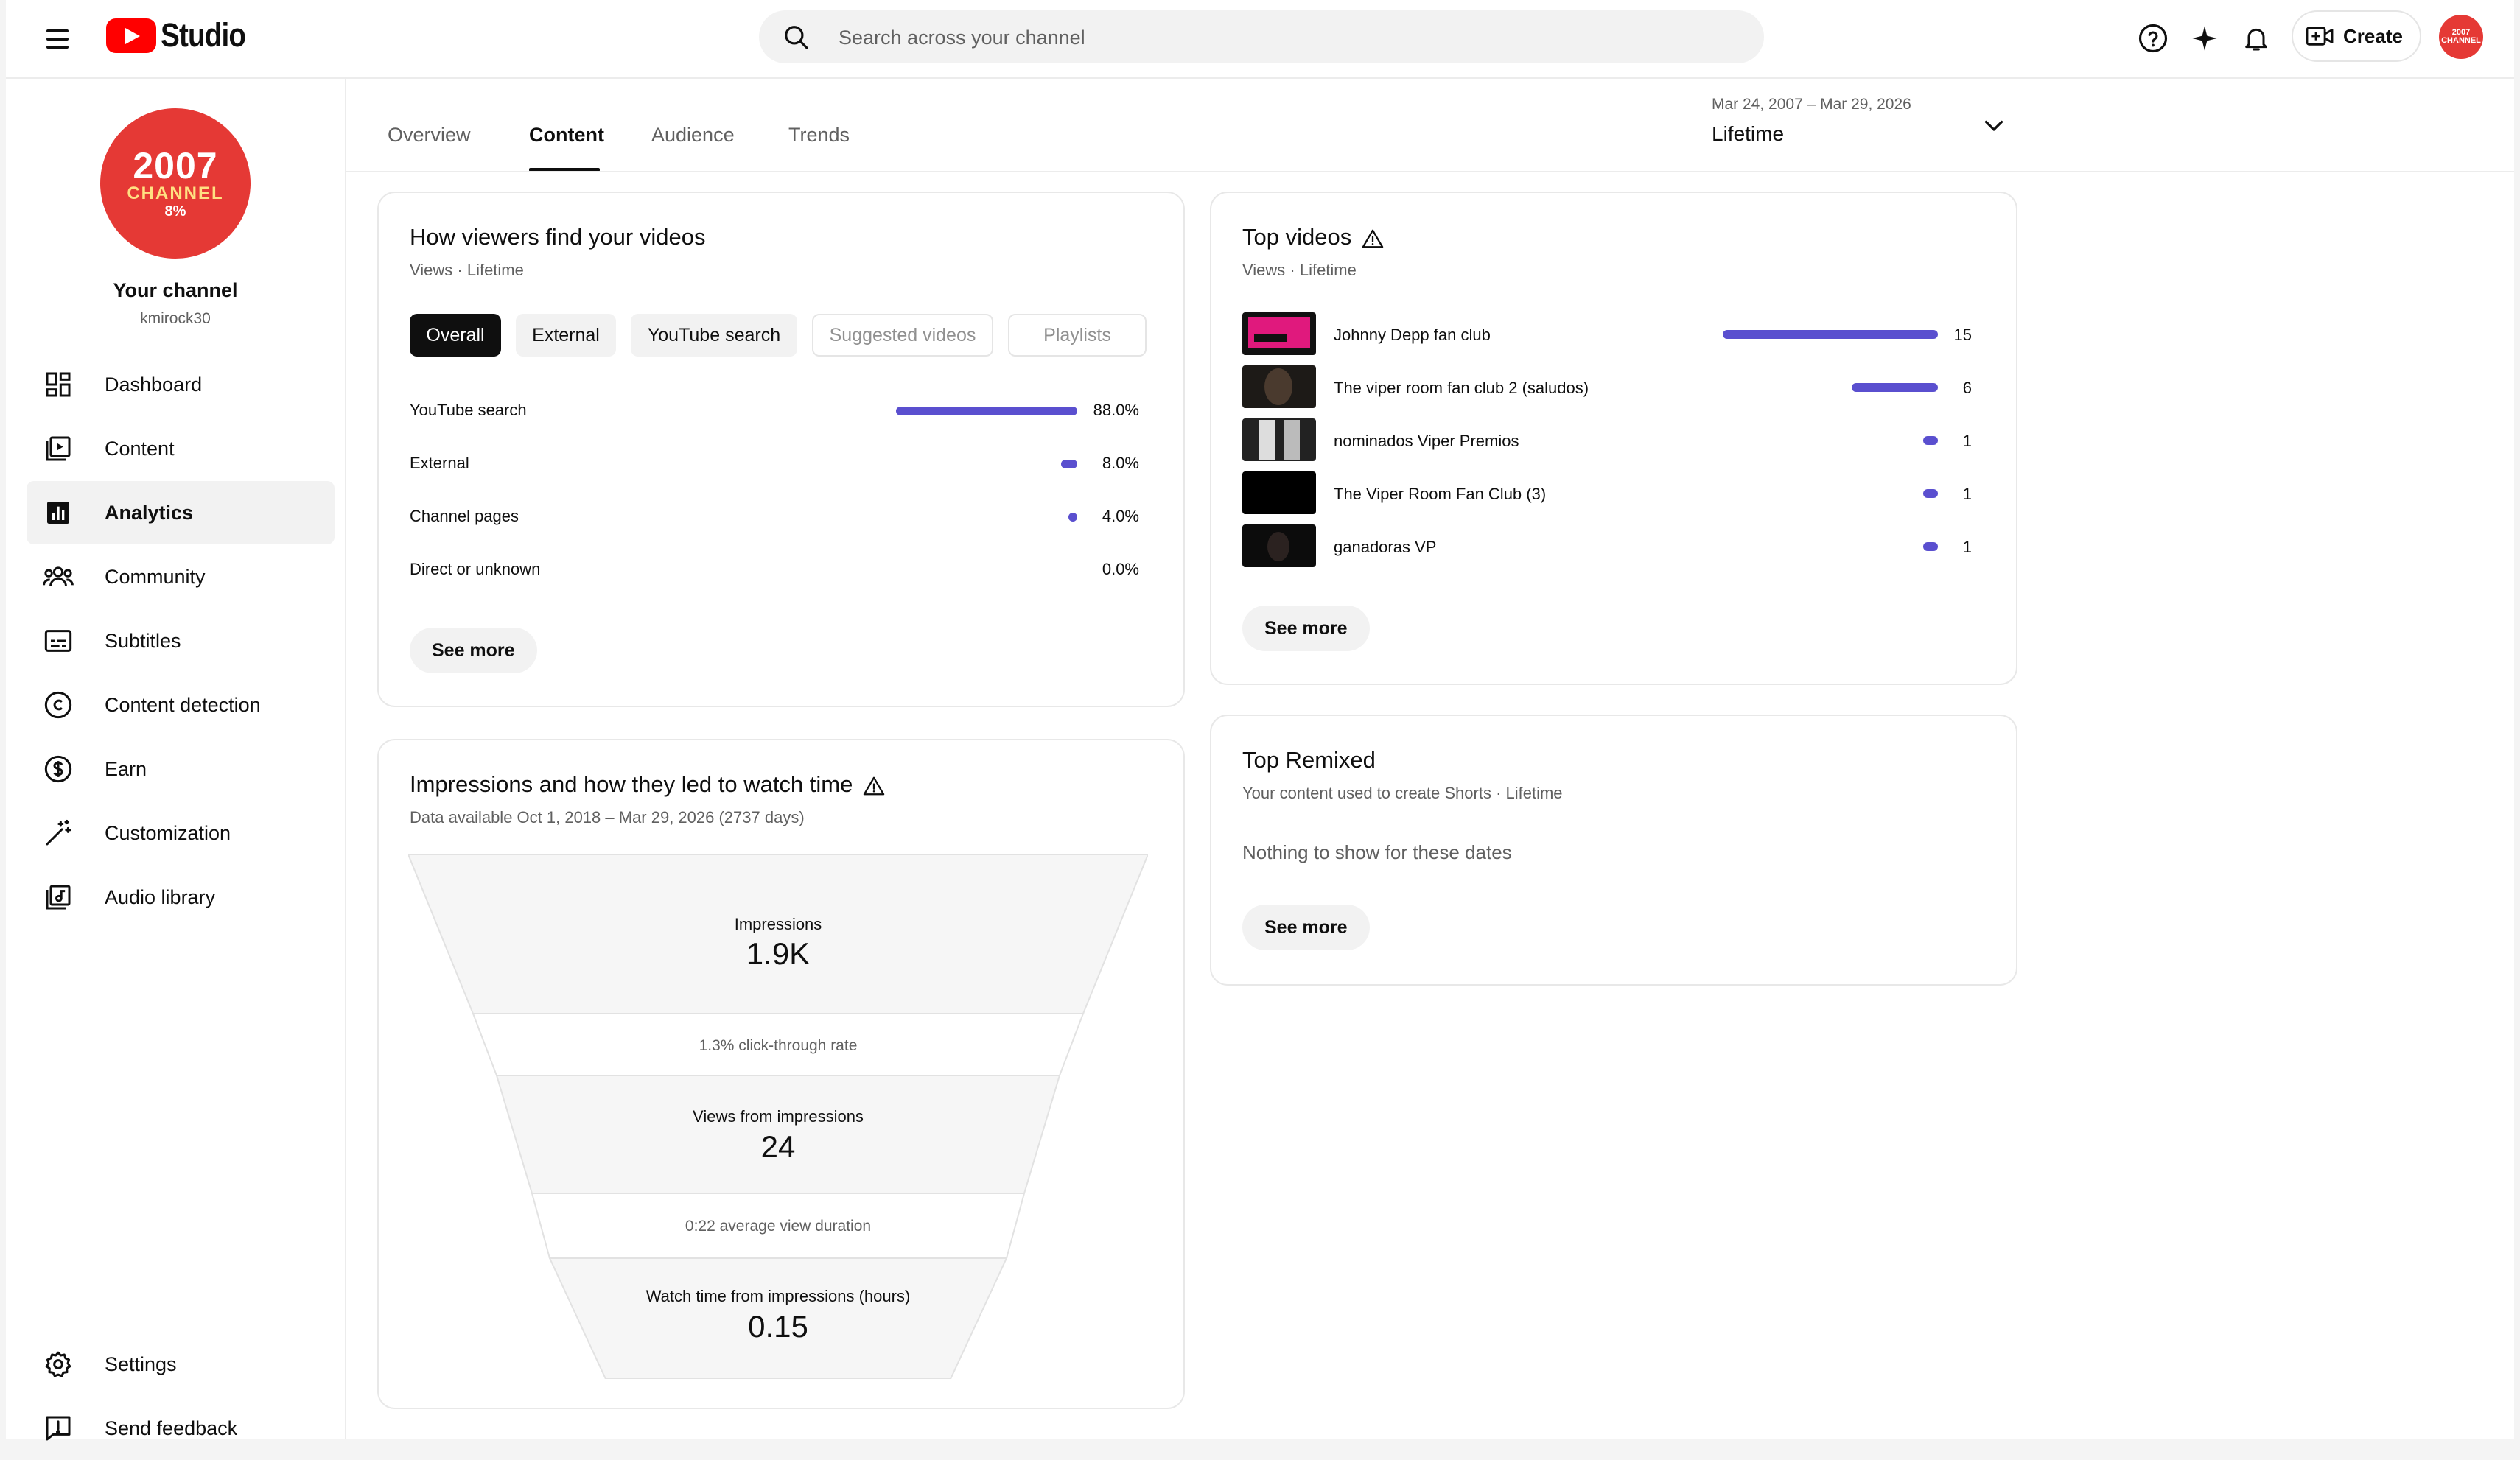 The width and height of the screenshot is (2520, 1460). What do you see at coordinates (181, 448) in the screenshot?
I see `sidebar-item-content: Content` at bounding box center [181, 448].